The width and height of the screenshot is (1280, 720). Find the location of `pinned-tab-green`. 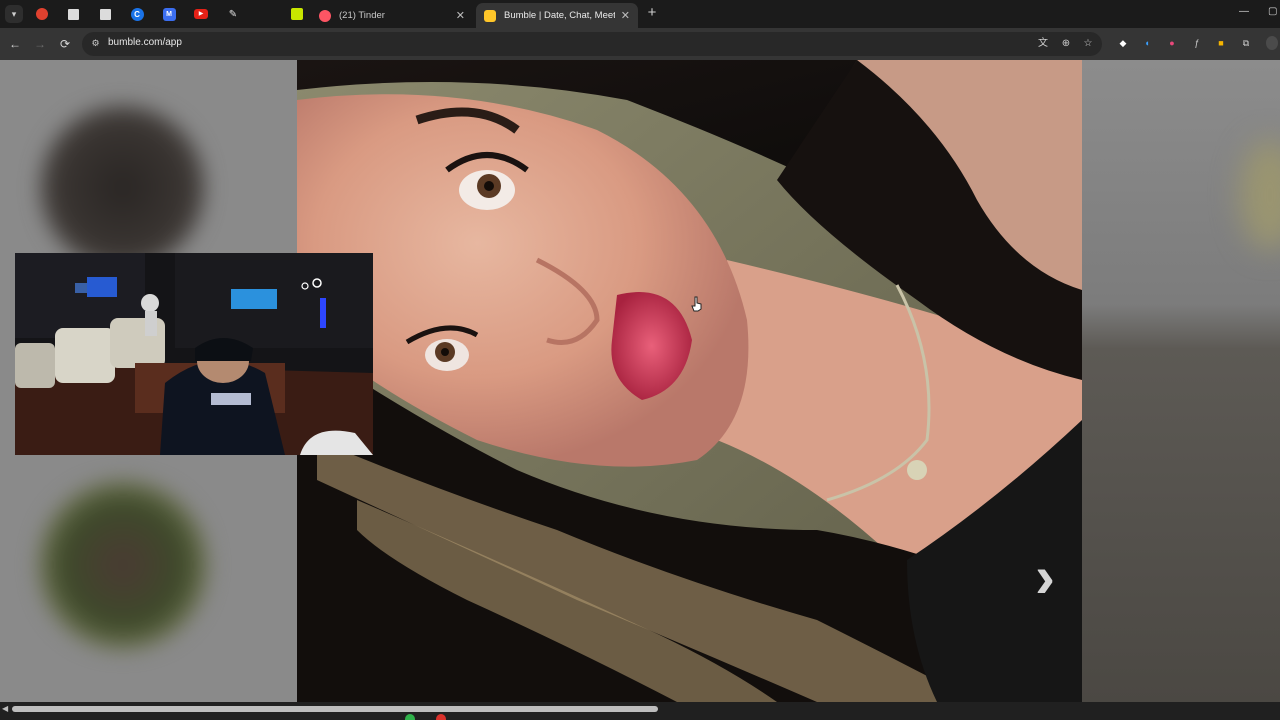

pinned-tab-green is located at coordinates (297, 14).